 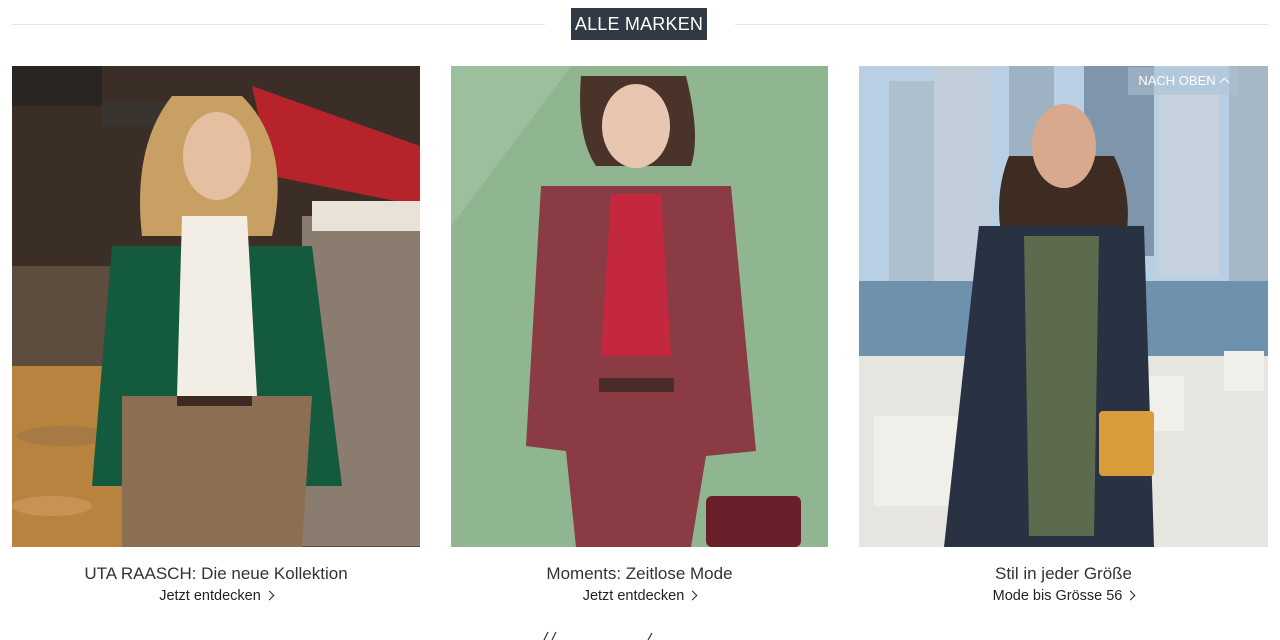 I want to click on divider-right, so click(x=1001, y=24).